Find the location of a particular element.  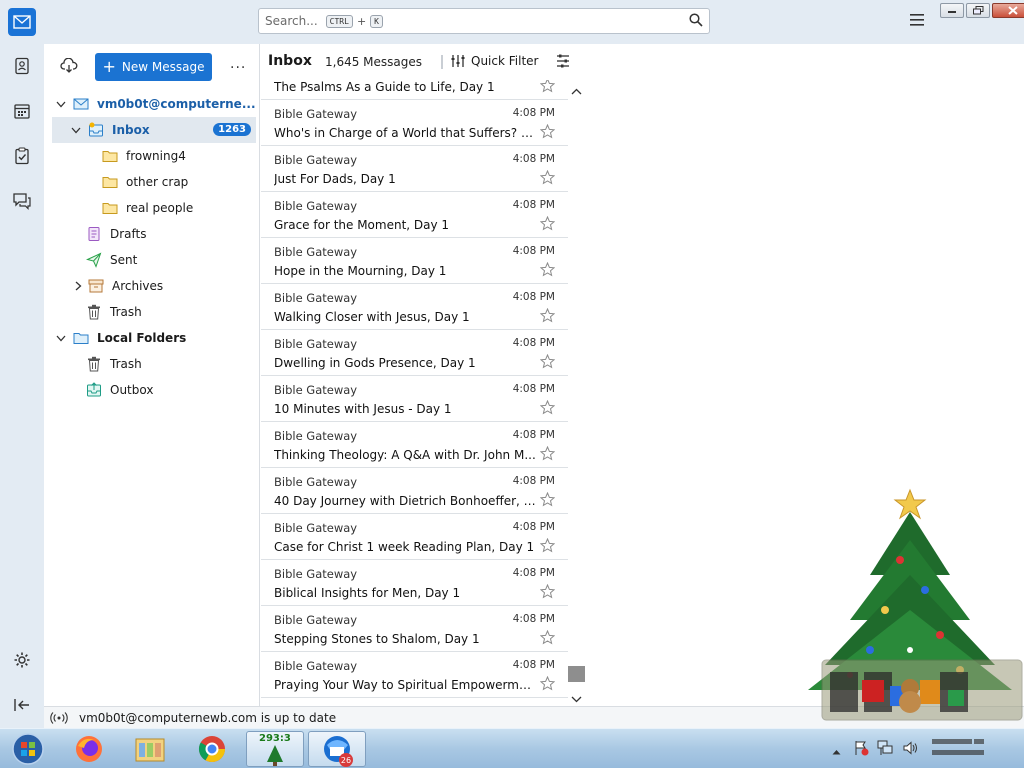

scroll-down-icon is located at coordinates (576, 699).